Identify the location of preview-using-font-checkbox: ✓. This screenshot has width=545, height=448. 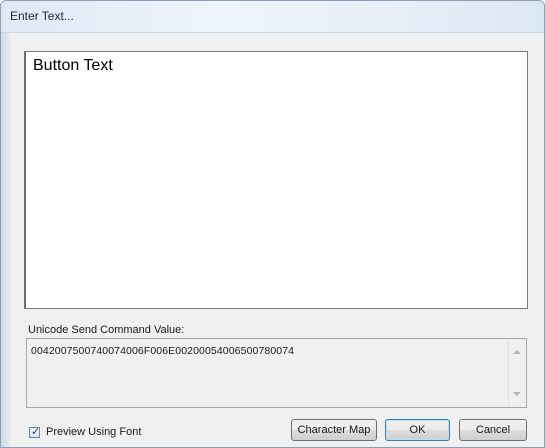
(35, 431).